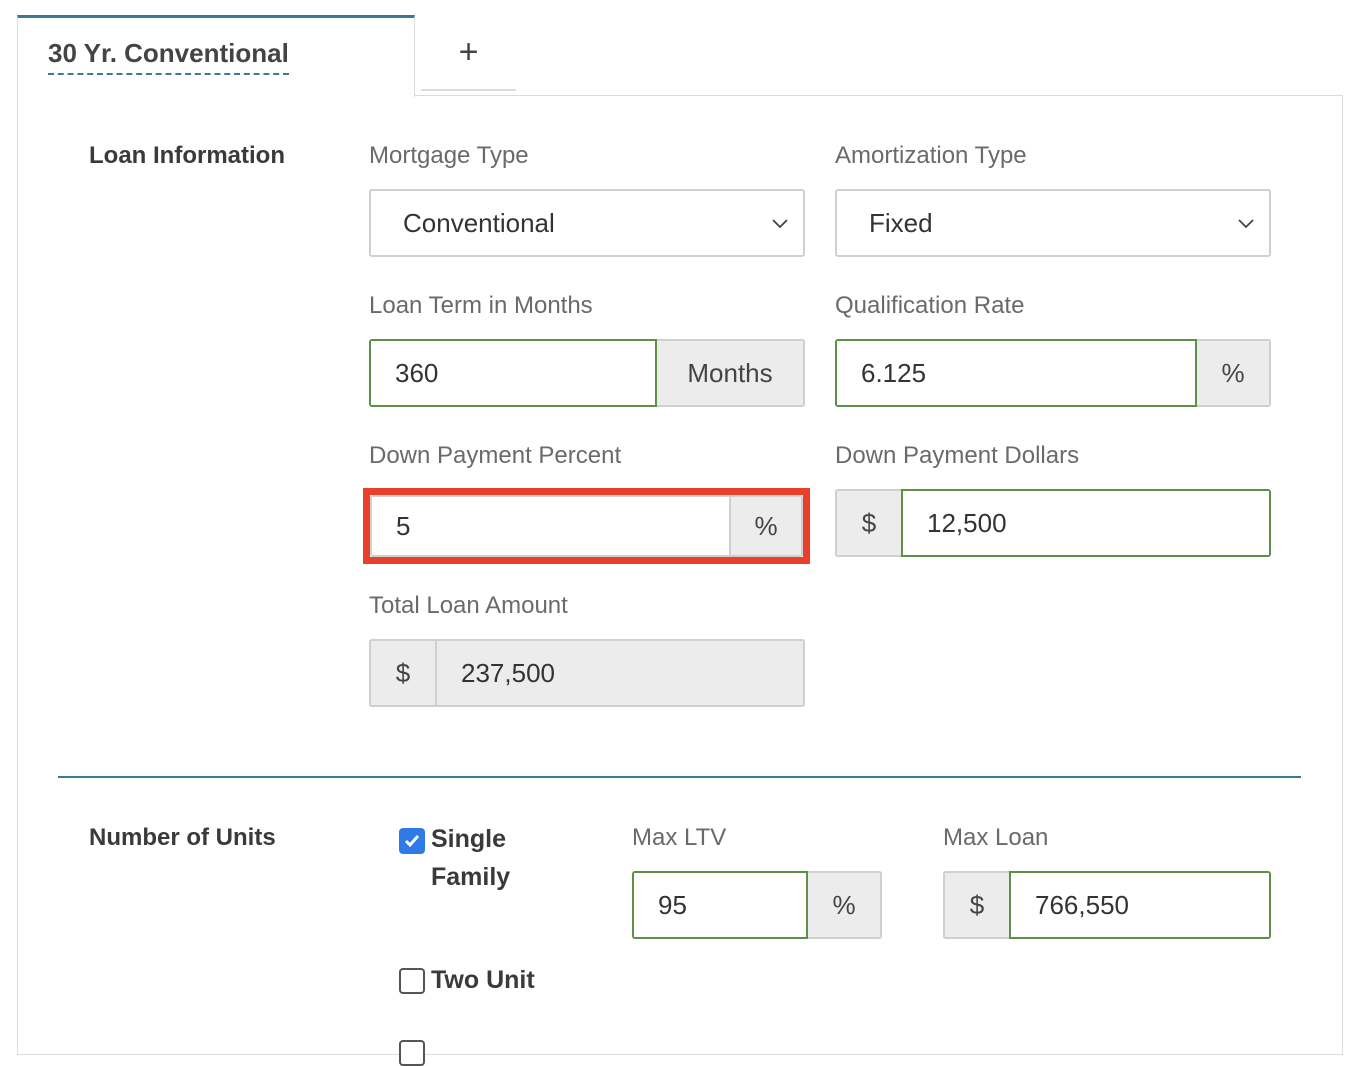 The image size is (1360, 1066). I want to click on max-ltv-input: 95, so click(720, 905).